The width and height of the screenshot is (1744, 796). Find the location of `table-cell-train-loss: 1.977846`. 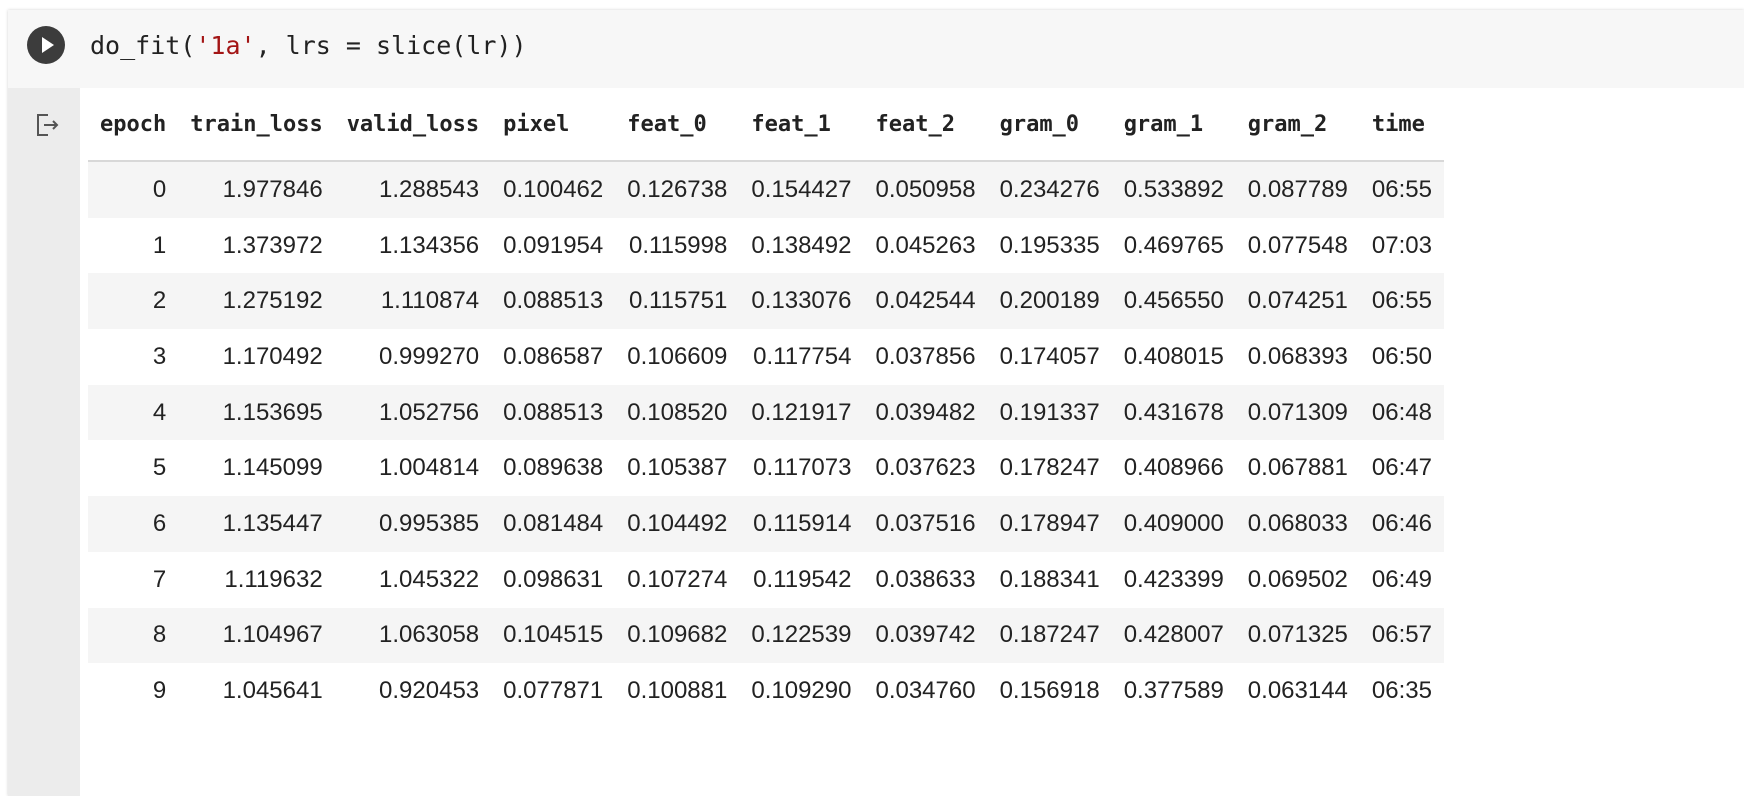

table-cell-train-loss: 1.977846 is located at coordinates (256, 189).